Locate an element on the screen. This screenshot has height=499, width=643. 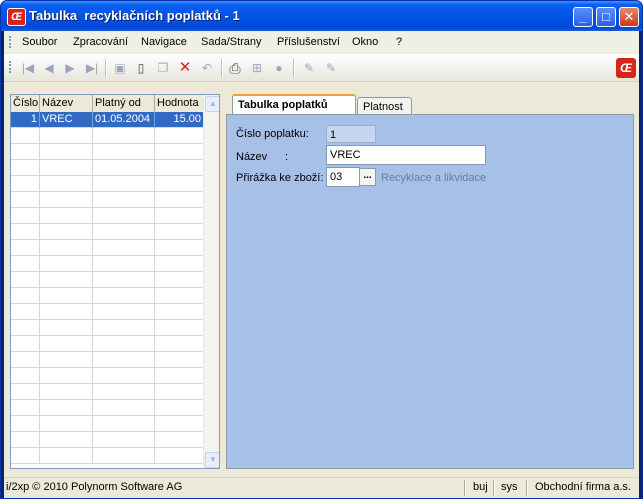
menu-prislusenstvi: Příslušenství is located at coordinates (308, 42).